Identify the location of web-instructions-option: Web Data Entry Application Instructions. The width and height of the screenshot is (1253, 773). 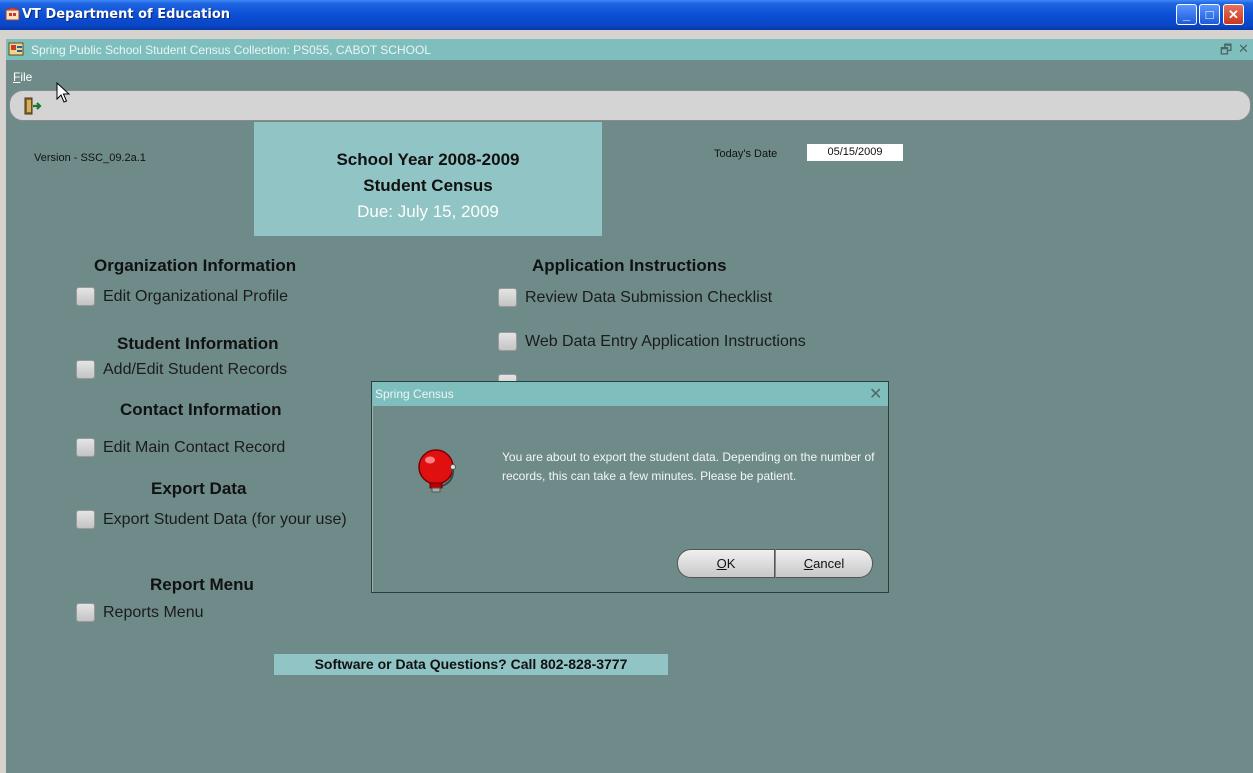
(688, 342).